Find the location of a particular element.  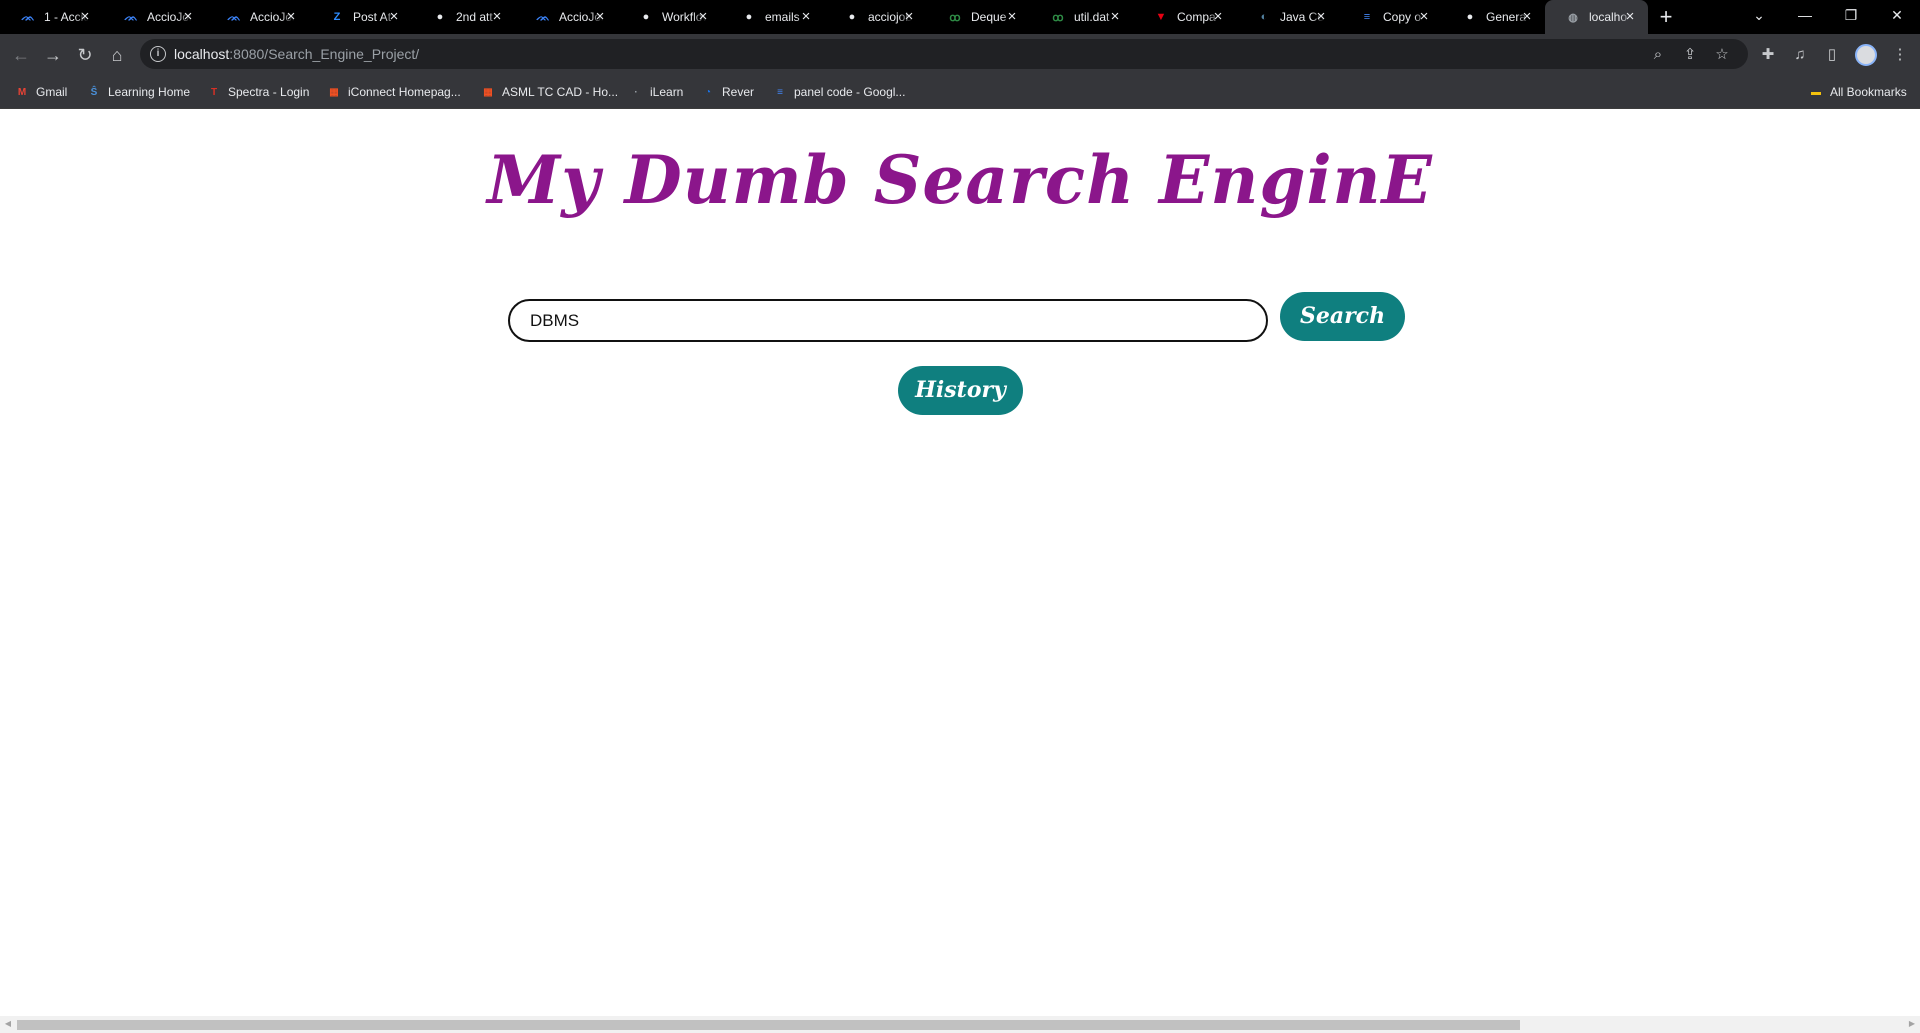

forward-icon: → is located at coordinates (53, 55).